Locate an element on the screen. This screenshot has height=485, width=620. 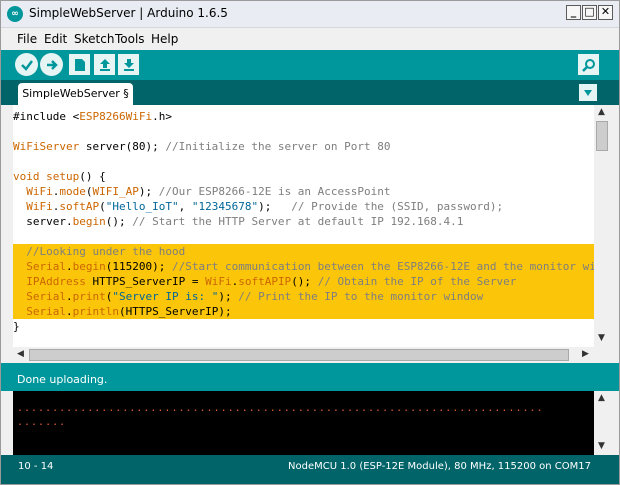
code-token: ESP8266WiFi is located at coordinates (116, 116).